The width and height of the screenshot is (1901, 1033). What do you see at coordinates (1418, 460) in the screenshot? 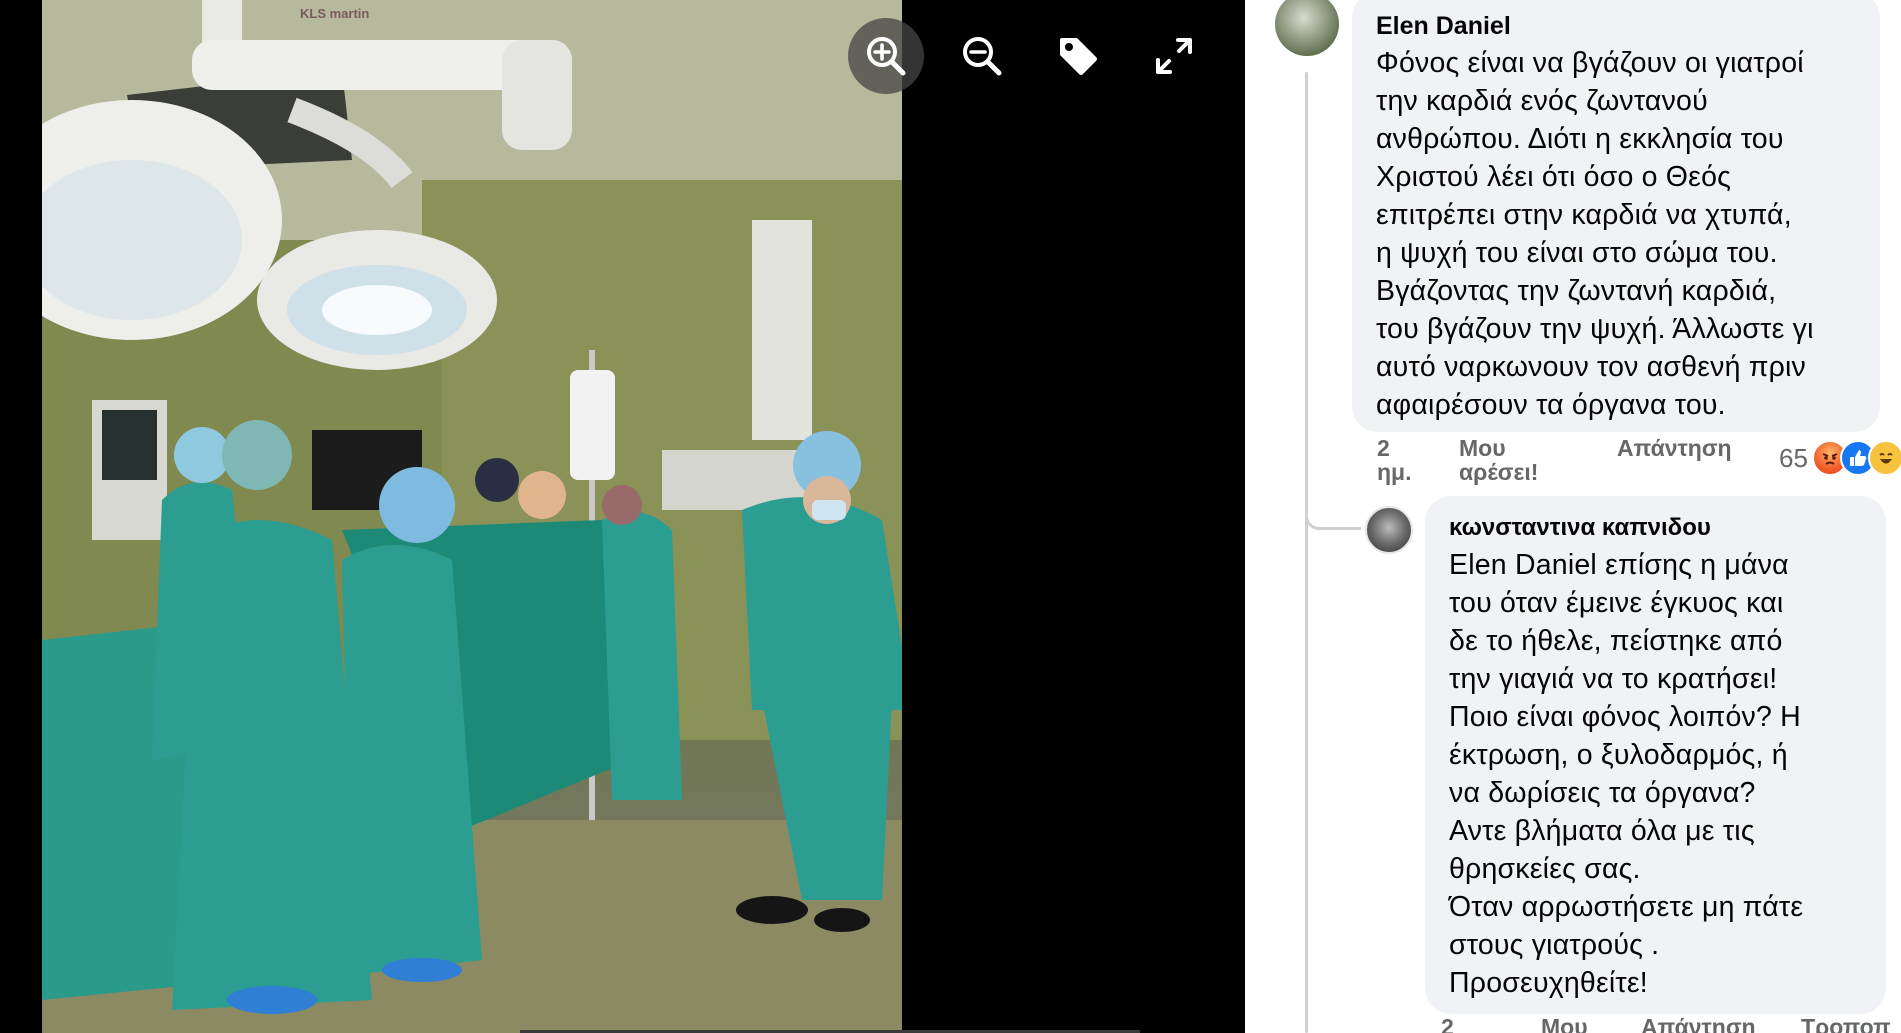
I see `comment-time: 2 ημ.` at bounding box center [1418, 460].